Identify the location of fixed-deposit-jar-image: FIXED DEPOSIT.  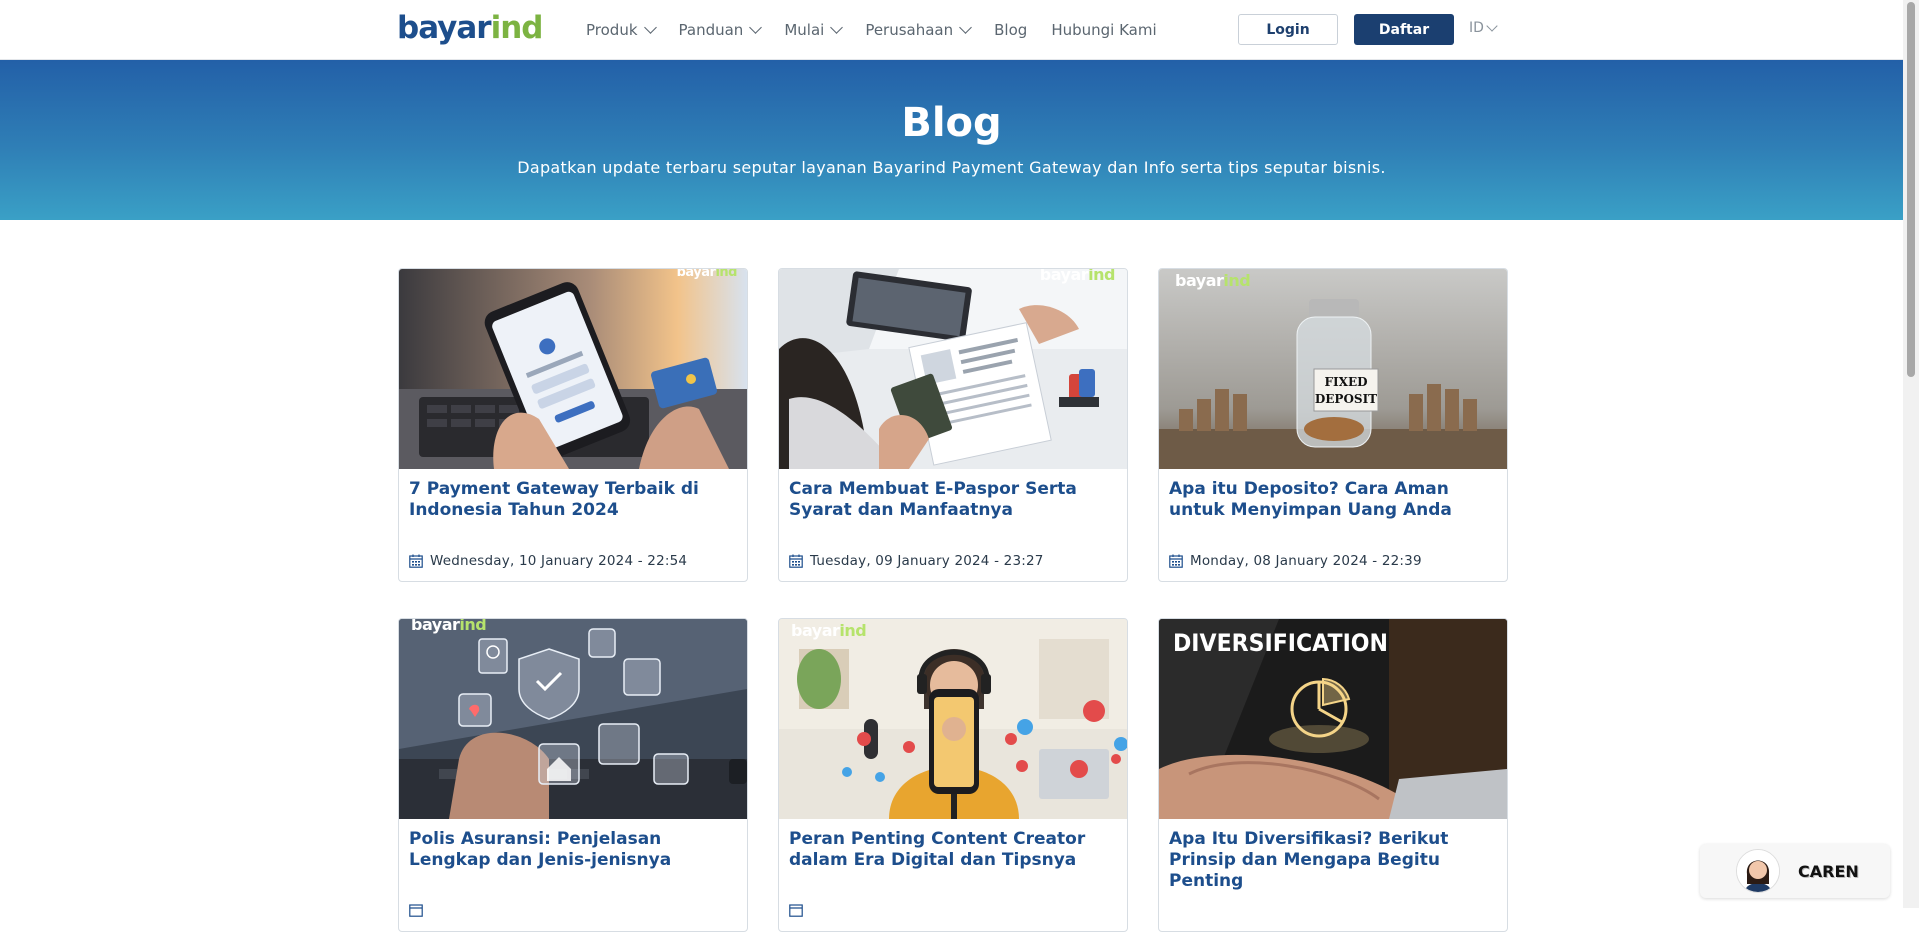
(1333, 369).